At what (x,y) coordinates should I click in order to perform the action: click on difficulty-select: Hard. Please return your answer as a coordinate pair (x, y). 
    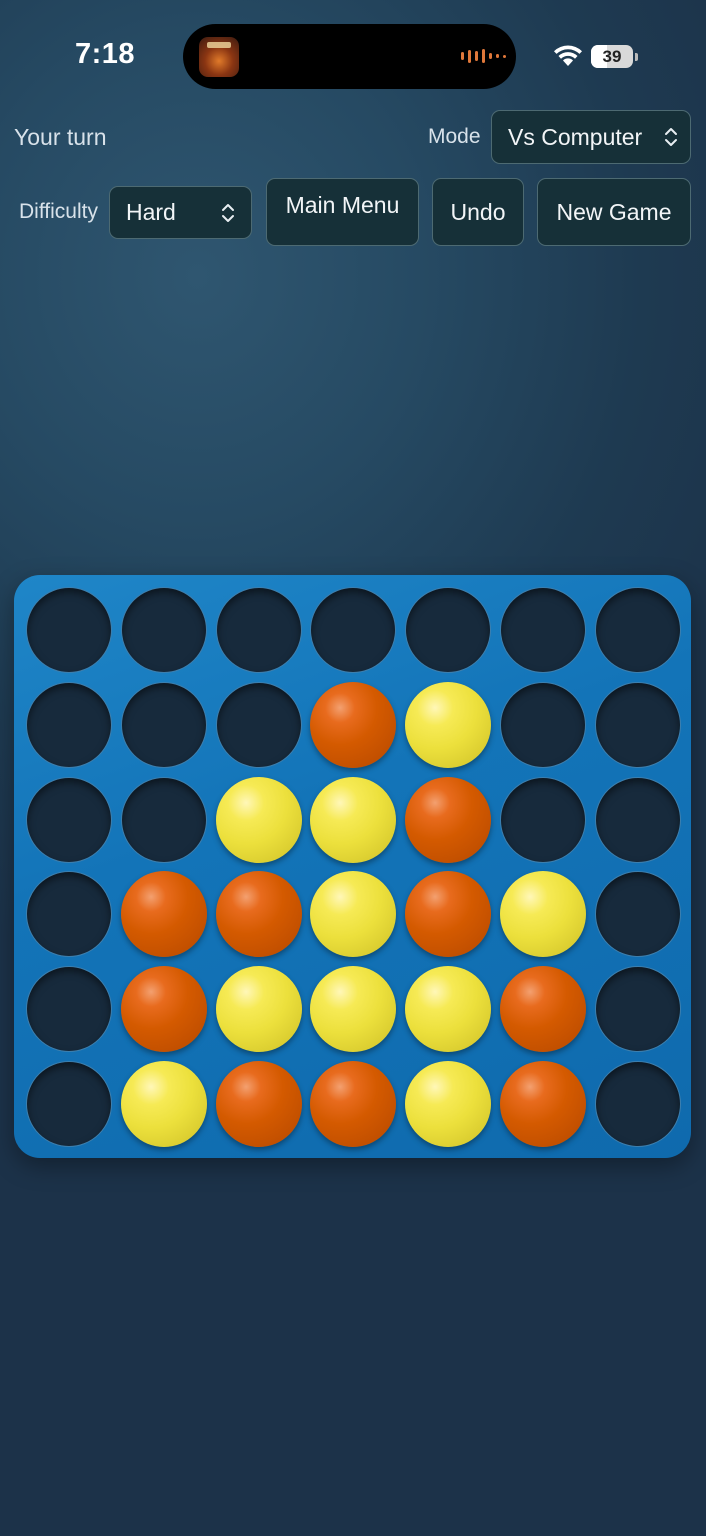
    Looking at the image, I should click on (180, 212).